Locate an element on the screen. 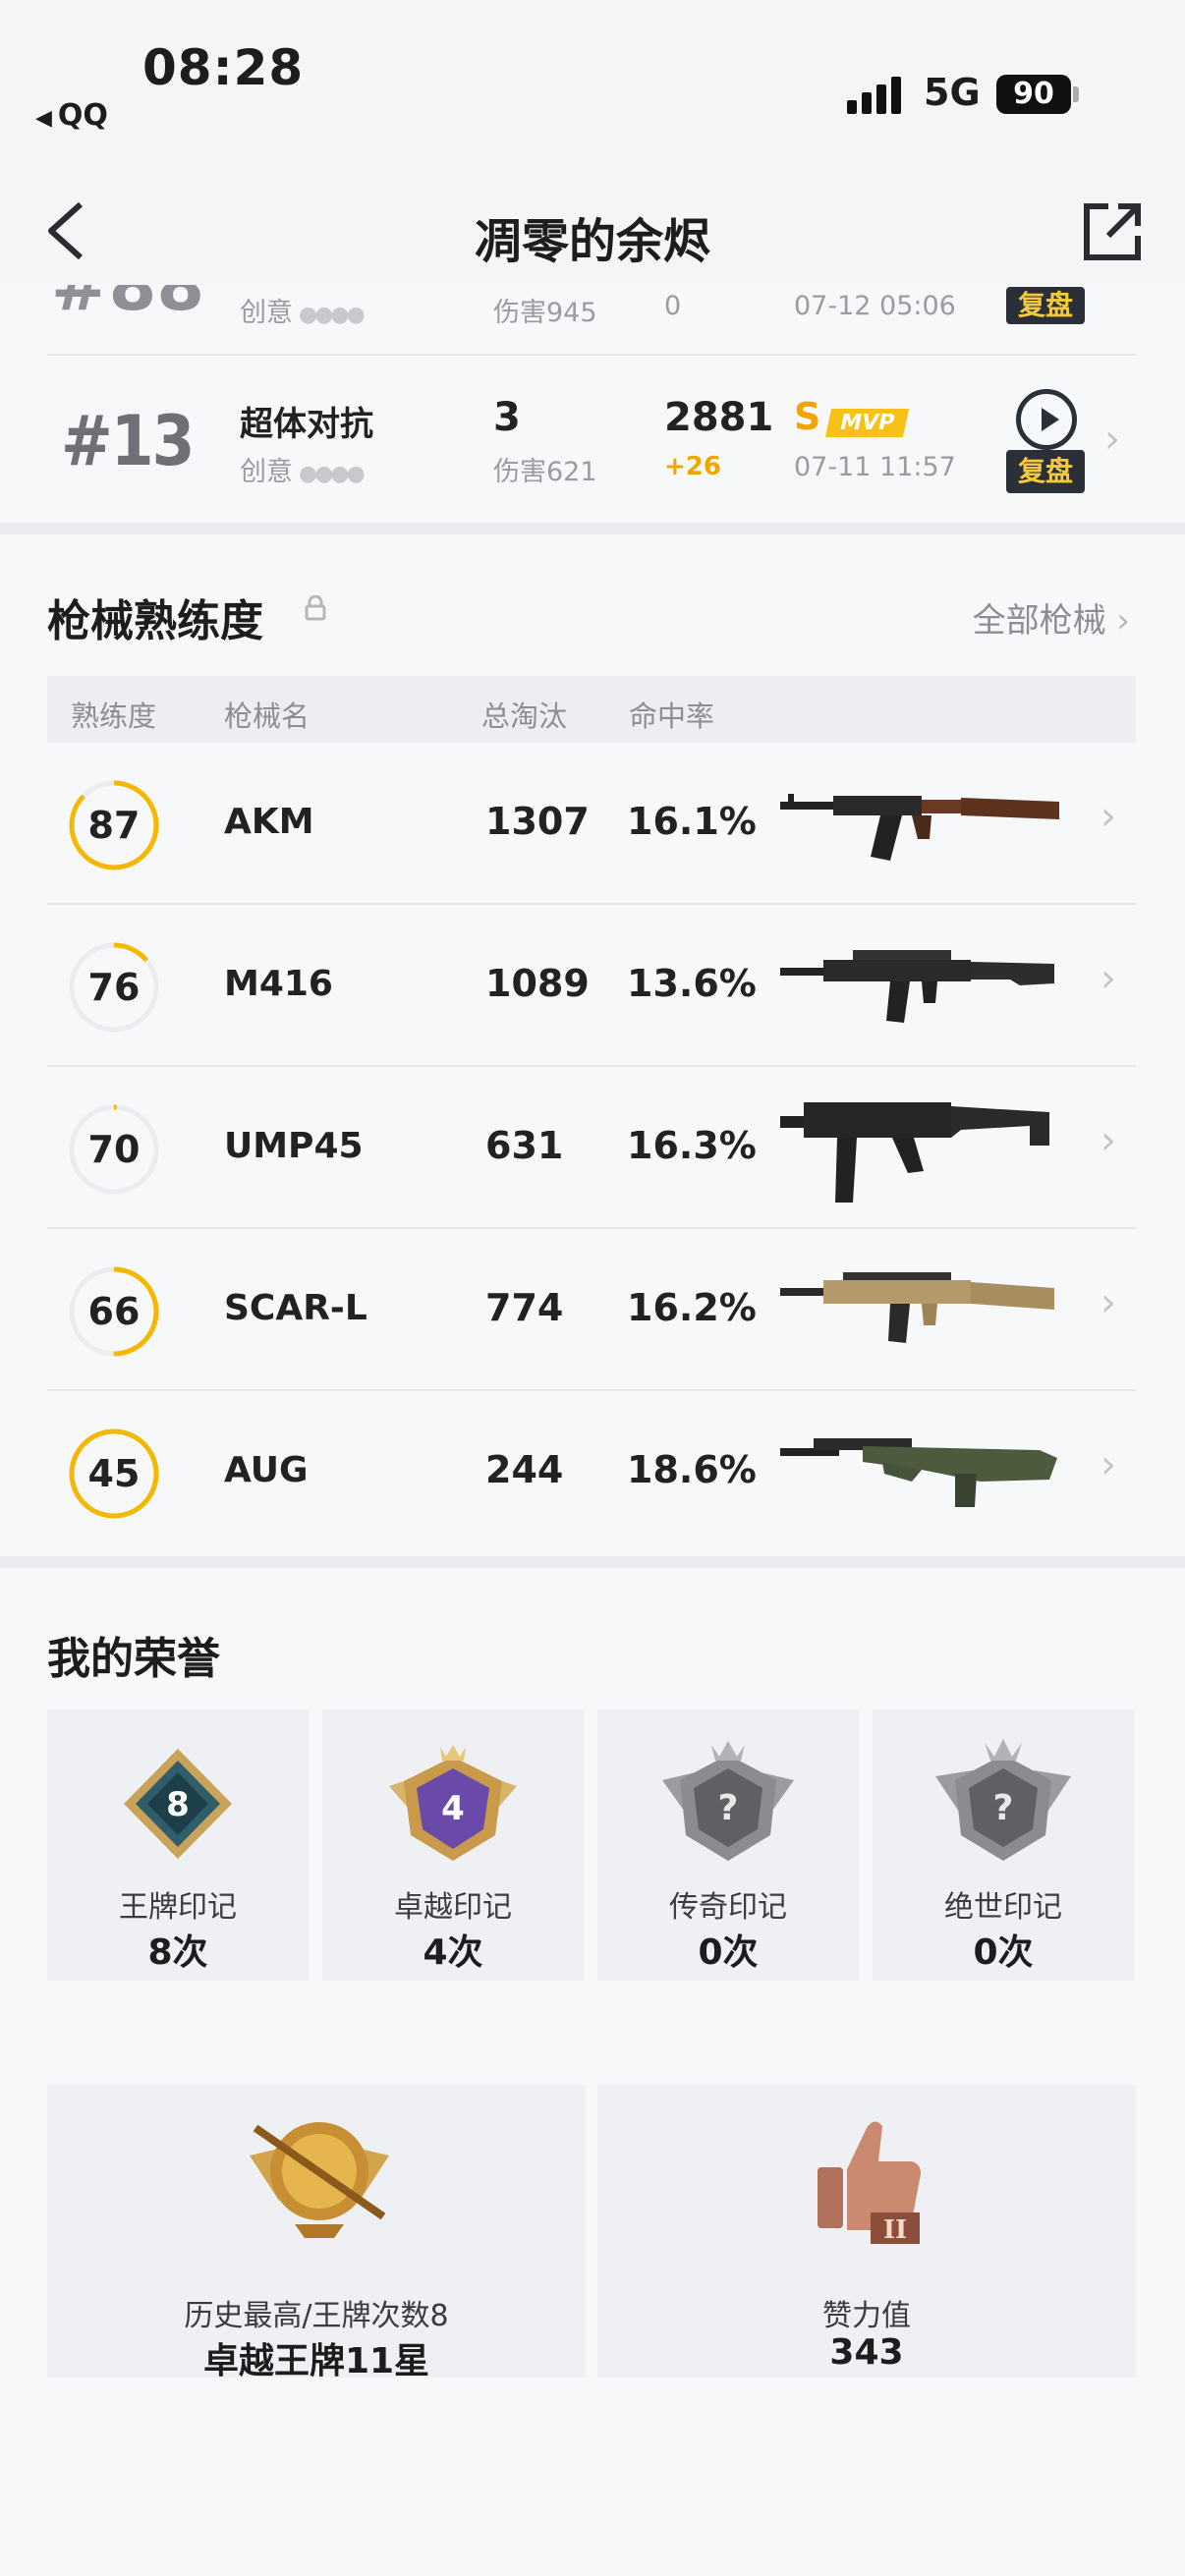 The image size is (1185, 2576). honor-count: 8次 is located at coordinates (178, 1952).